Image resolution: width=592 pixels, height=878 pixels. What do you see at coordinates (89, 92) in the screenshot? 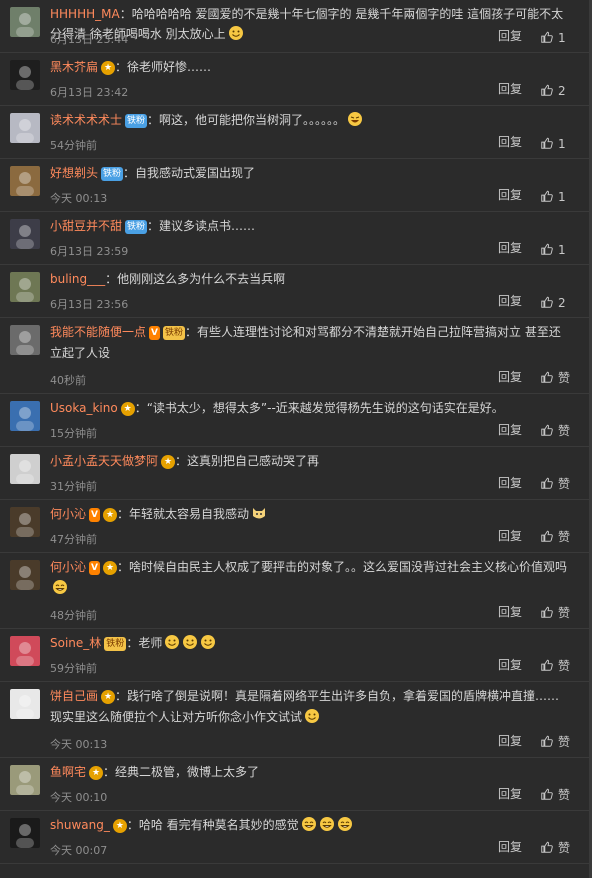
I see `comment-timestamp: 6月13日 23:42` at bounding box center [89, 92].